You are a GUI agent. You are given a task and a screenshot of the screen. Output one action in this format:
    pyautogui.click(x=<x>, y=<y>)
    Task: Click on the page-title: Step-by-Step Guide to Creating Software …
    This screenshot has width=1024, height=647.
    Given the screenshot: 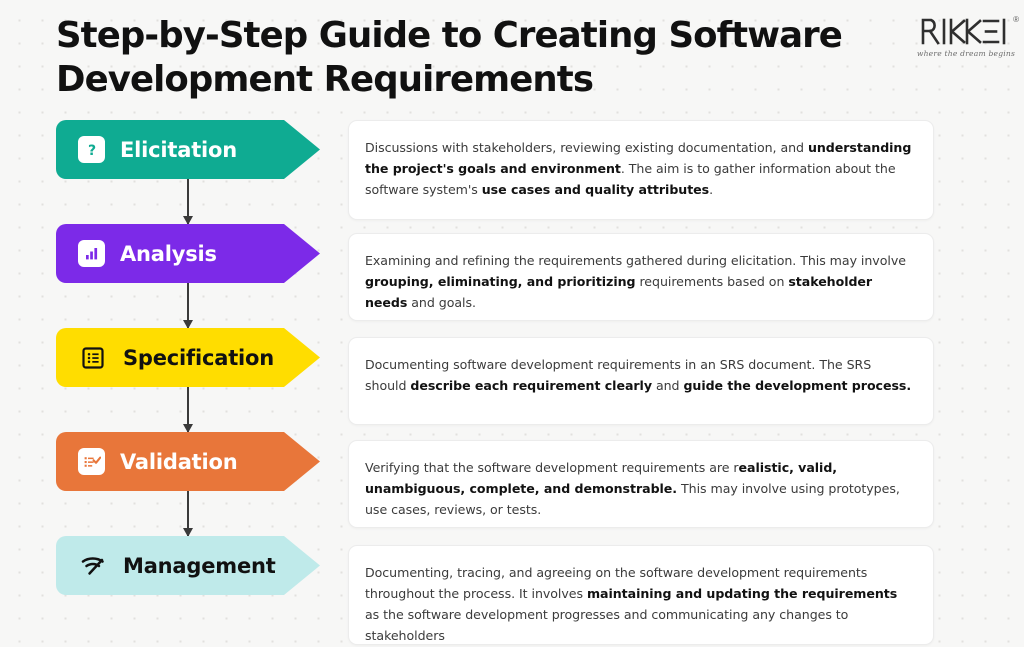 What is the action you would take?
    pyautogui.click(x=449, y=58)
    